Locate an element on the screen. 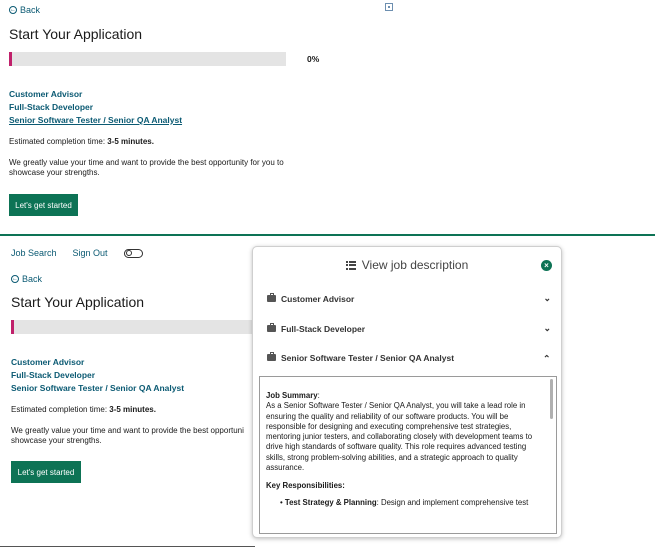 The height and width of the screenshot is (556, 666). progress-bar-top is located at coordinates (147, 59).